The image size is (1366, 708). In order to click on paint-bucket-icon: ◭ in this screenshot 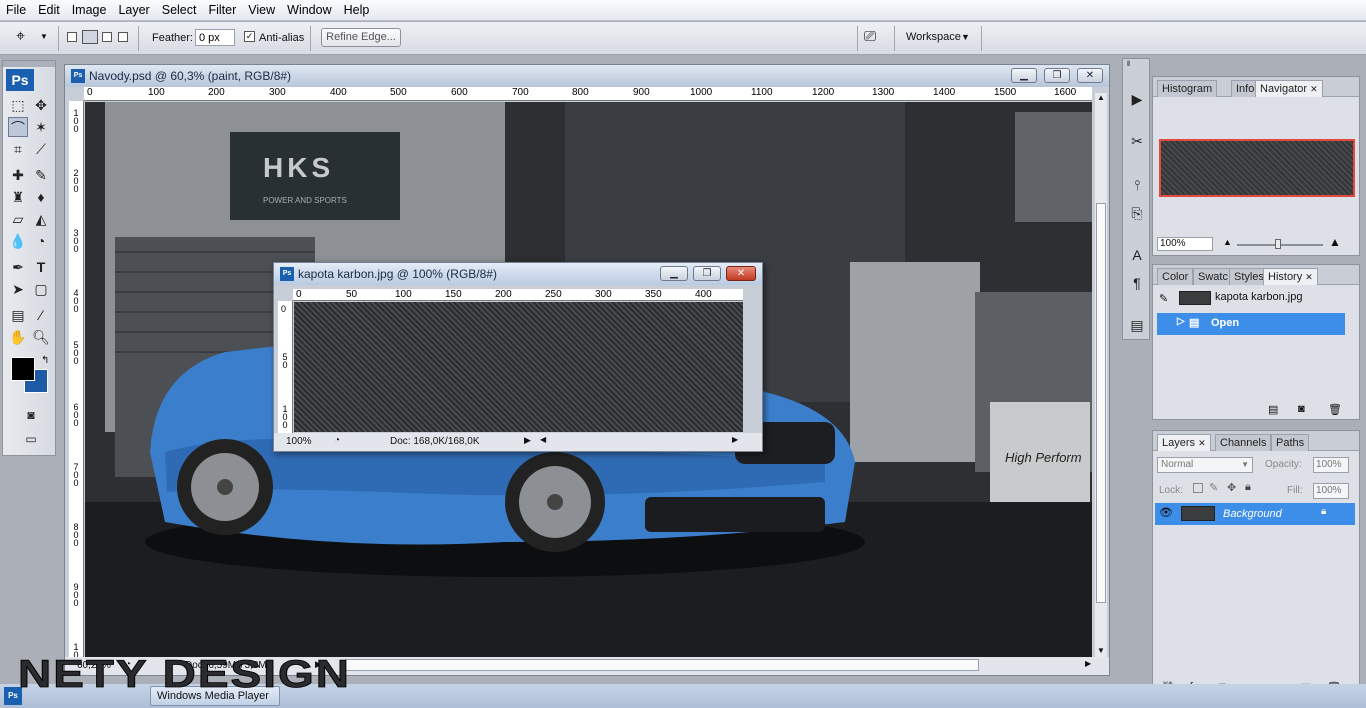, I will do `click(41, 219)`.